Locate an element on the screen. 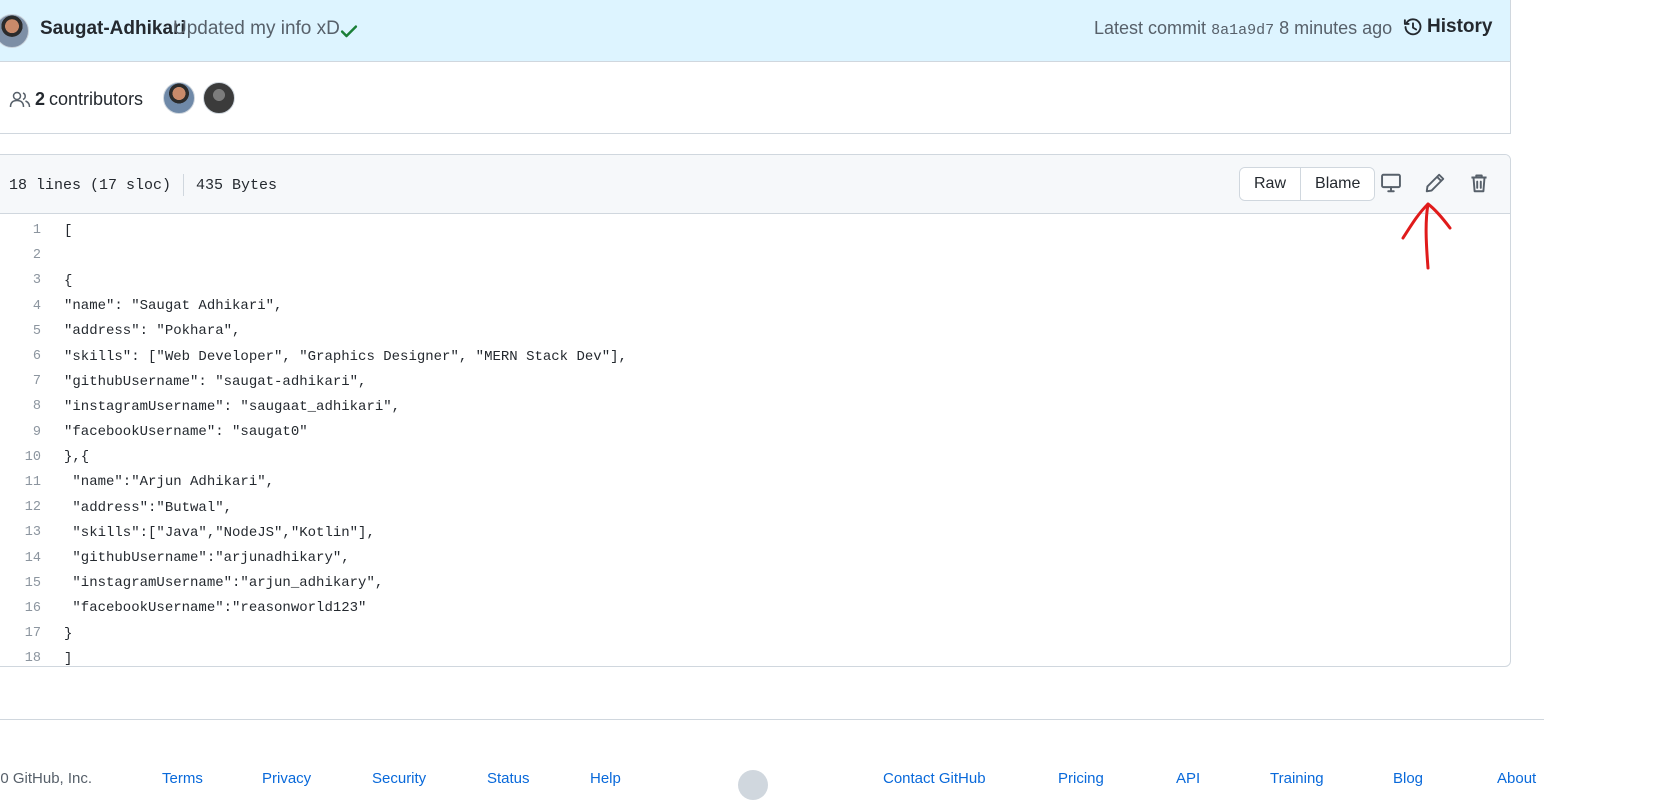 Image resolution: width=1660 pixels, height=800 pixels. line-number: 9 is located at coordinates (20, 432).